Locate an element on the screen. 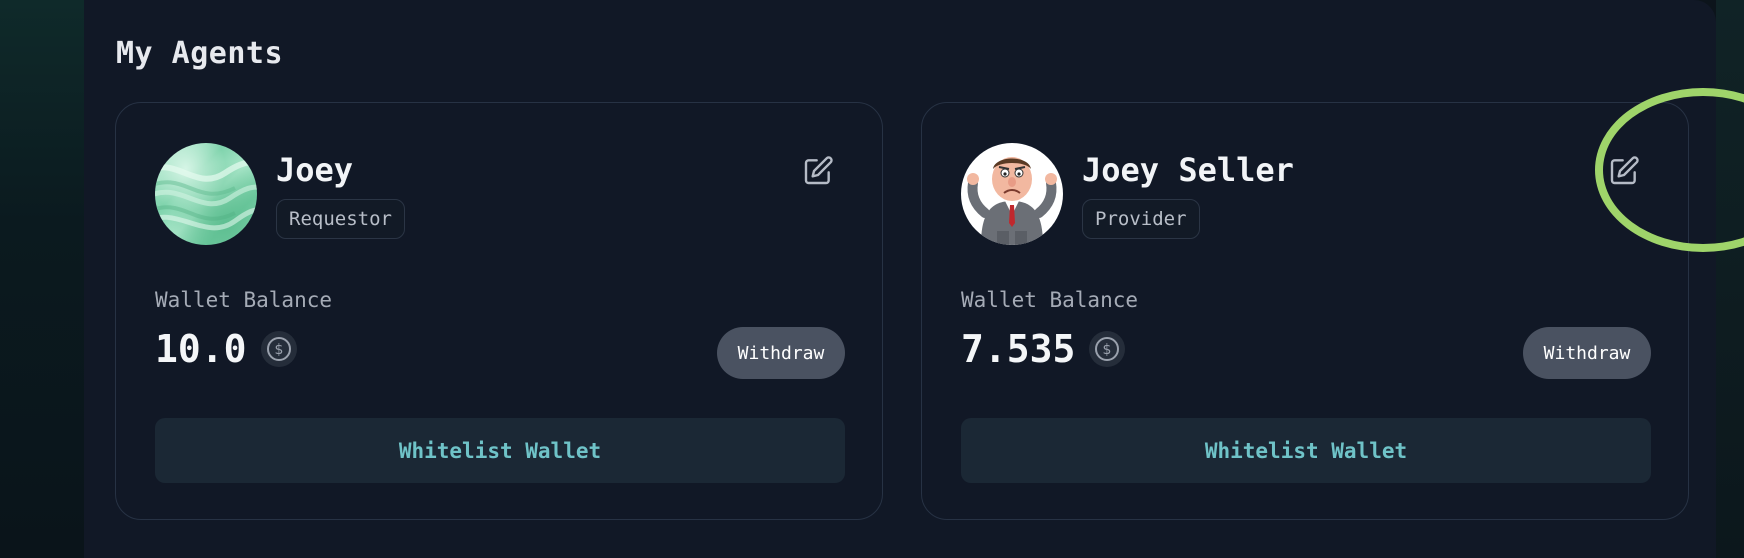  wallet-balance-value: 10.0 is located at coordinates (201, 349).